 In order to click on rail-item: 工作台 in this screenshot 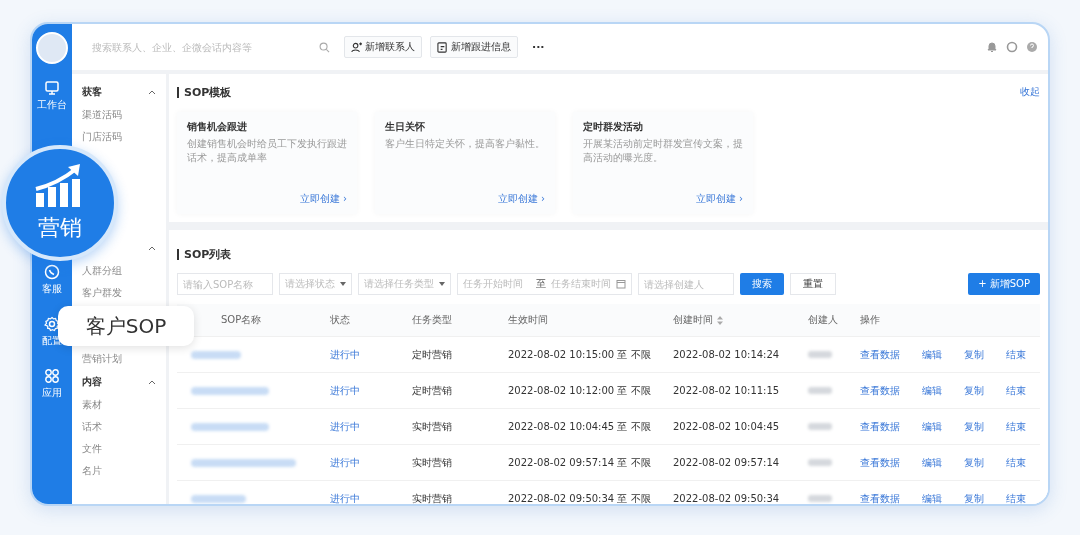, I will do `click(52, 96)`.